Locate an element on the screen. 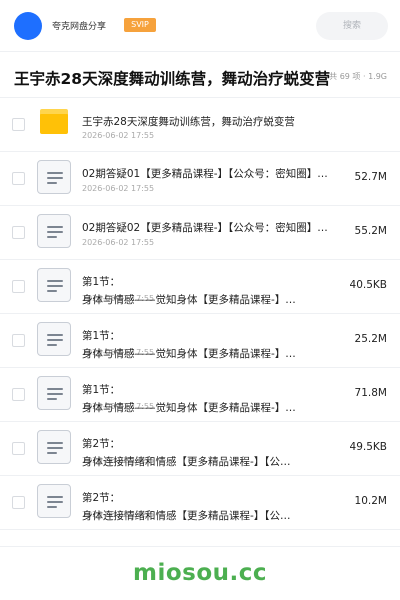  file-size: 52.7M is located at coordinates (370, 177).